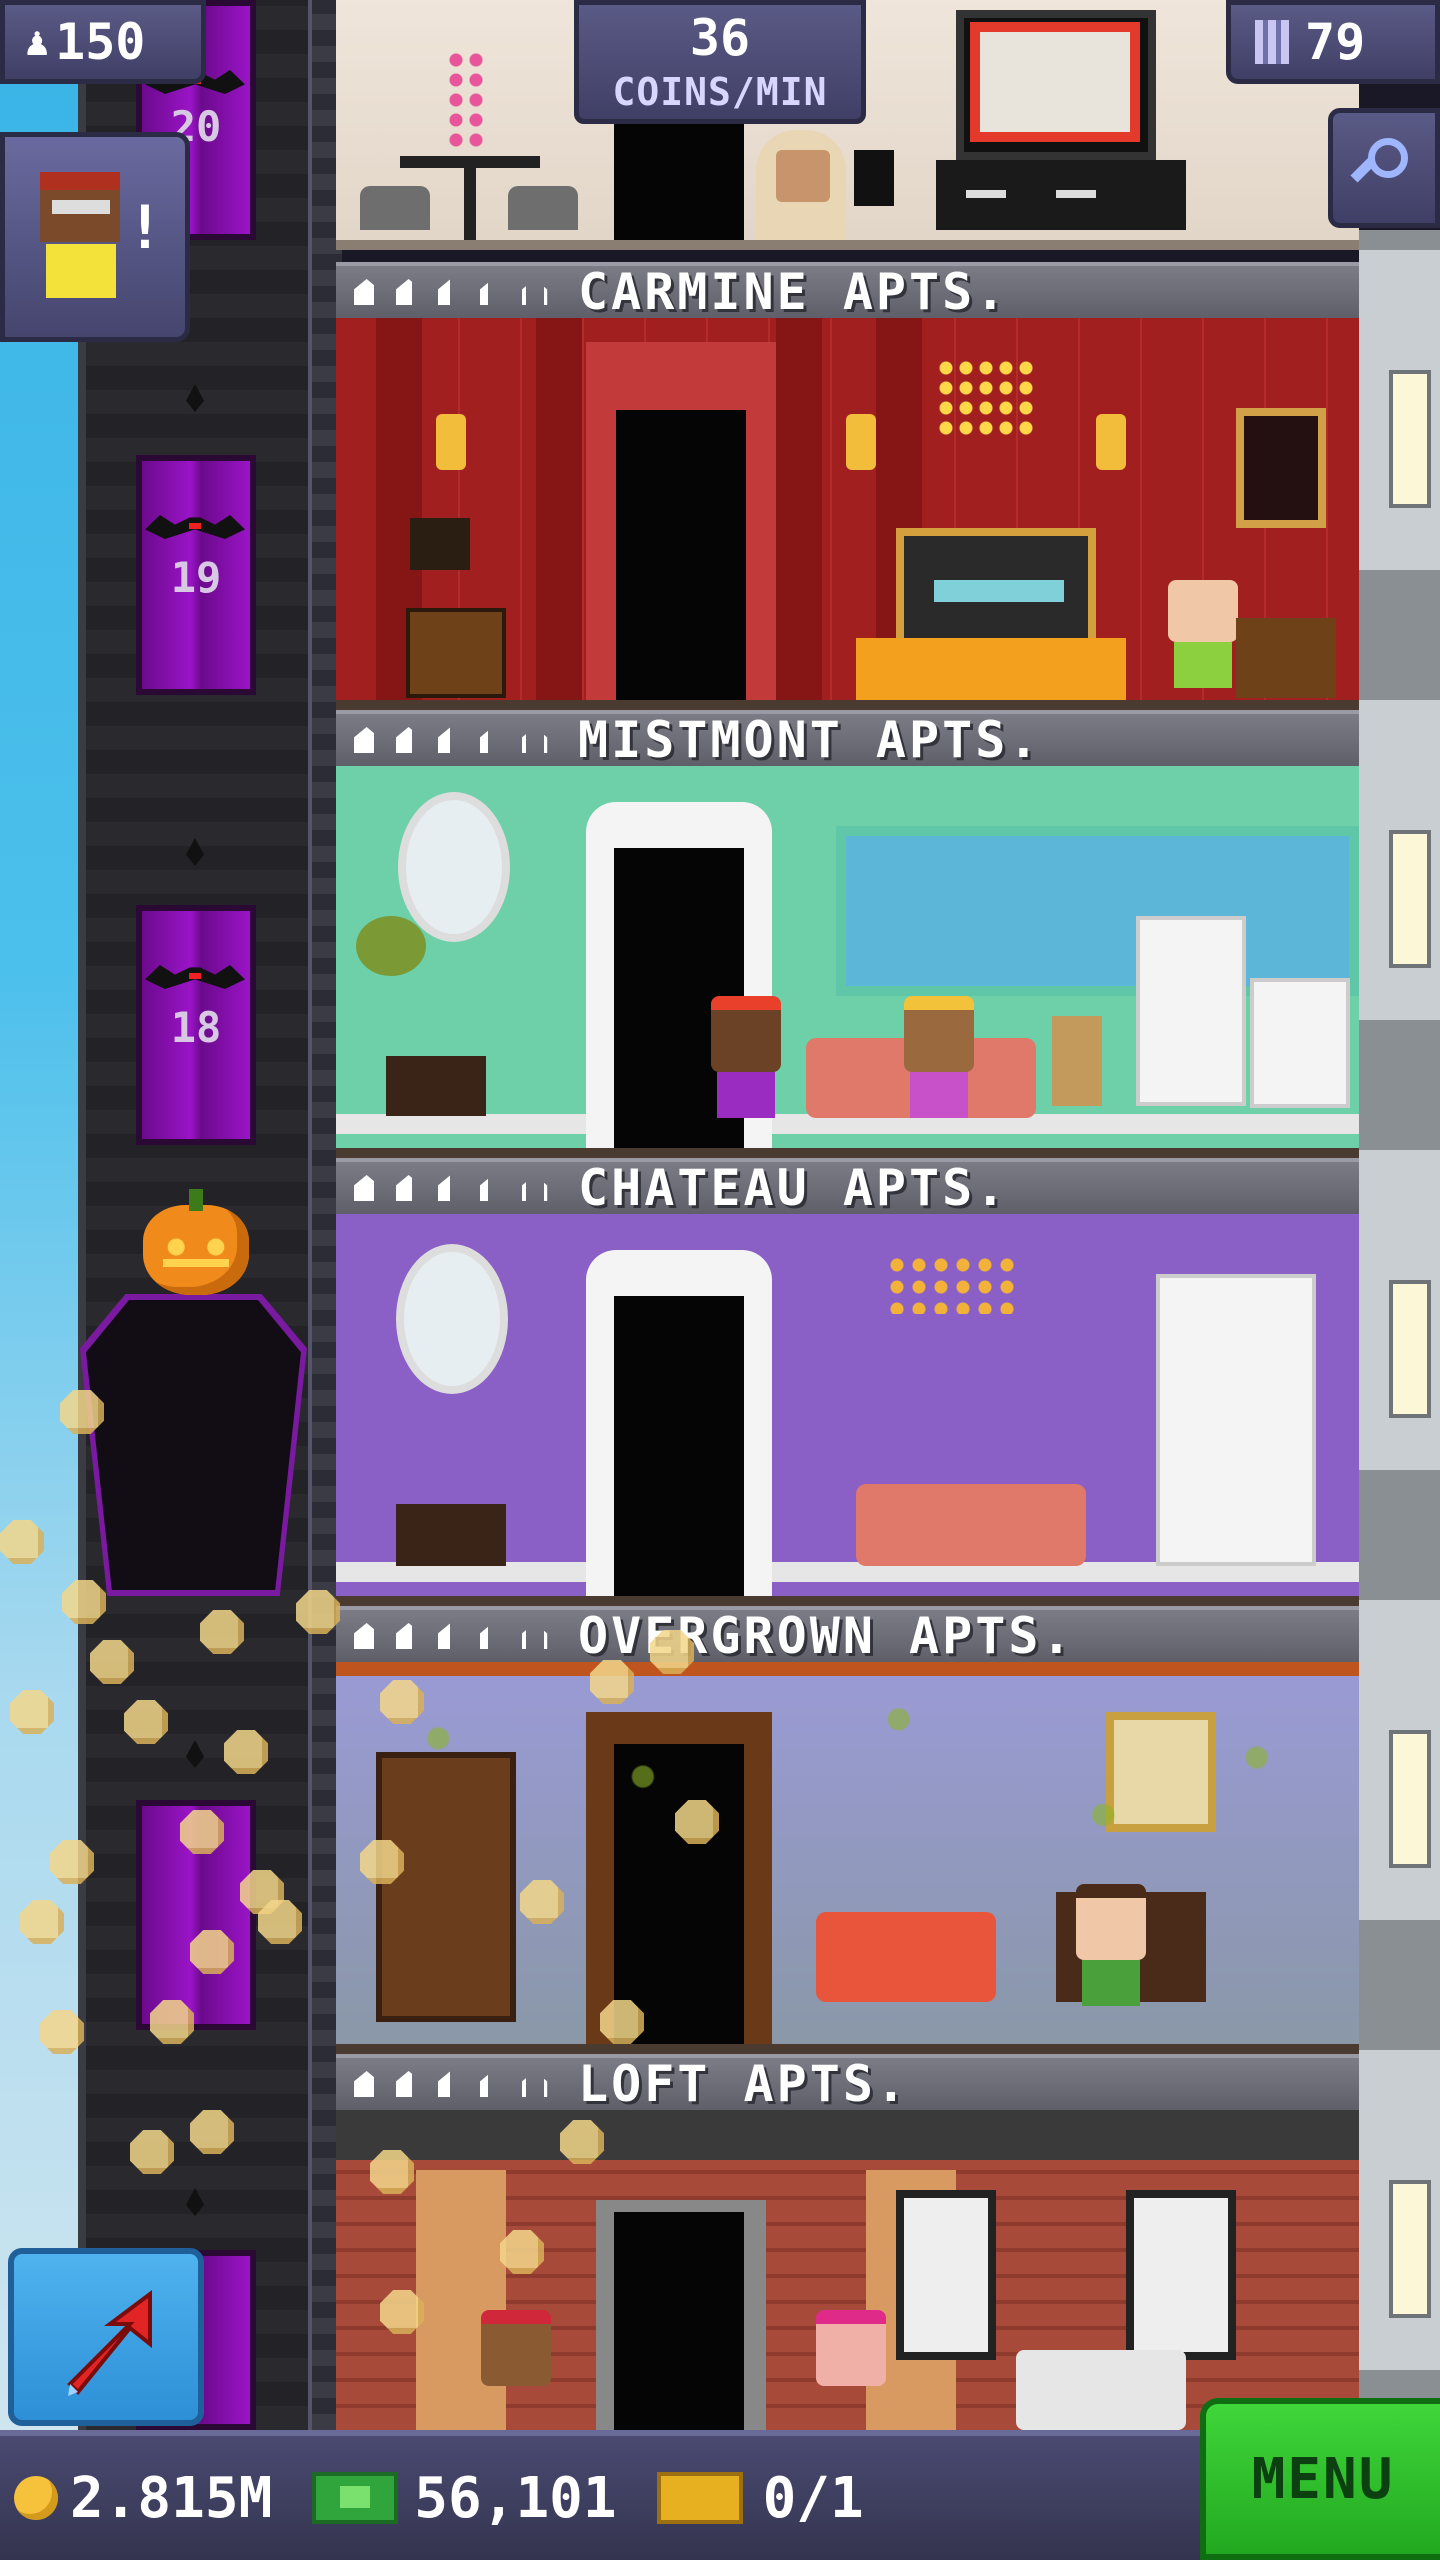 Image resolution: width=1440 pixels, height=2560 pixels. I want to click on floor-carmine: CARMINE APTS., so click(847, 486).